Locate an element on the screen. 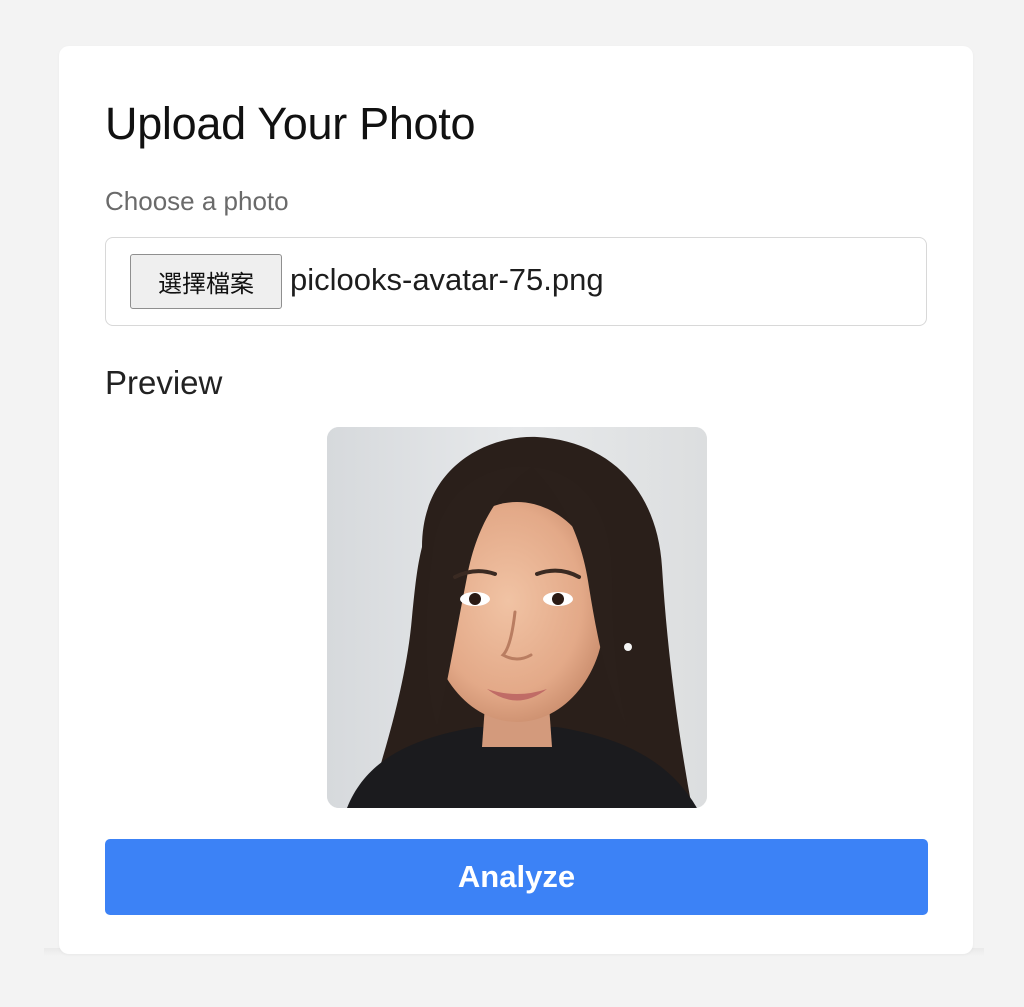  page-title: Upload Your Photo is located at coordinates (290, 123).